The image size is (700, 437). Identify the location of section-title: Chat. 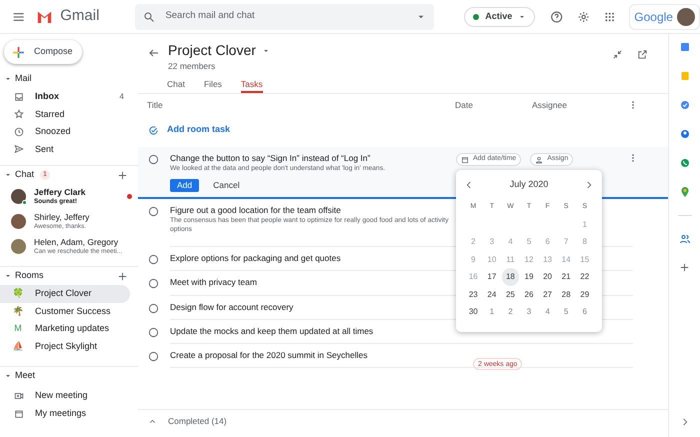
(24, 175).